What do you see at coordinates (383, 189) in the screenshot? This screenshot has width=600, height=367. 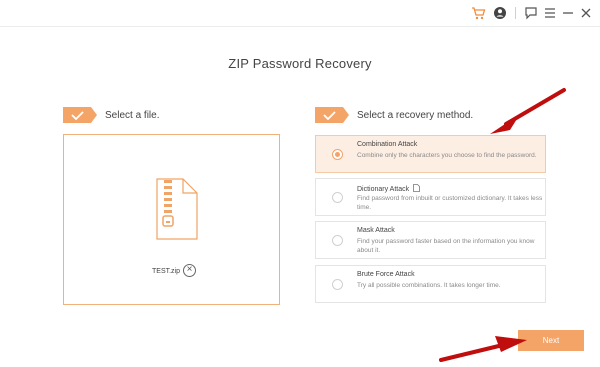 I see `method-title: Dictionary Attack` at bounding box center [383, 189].